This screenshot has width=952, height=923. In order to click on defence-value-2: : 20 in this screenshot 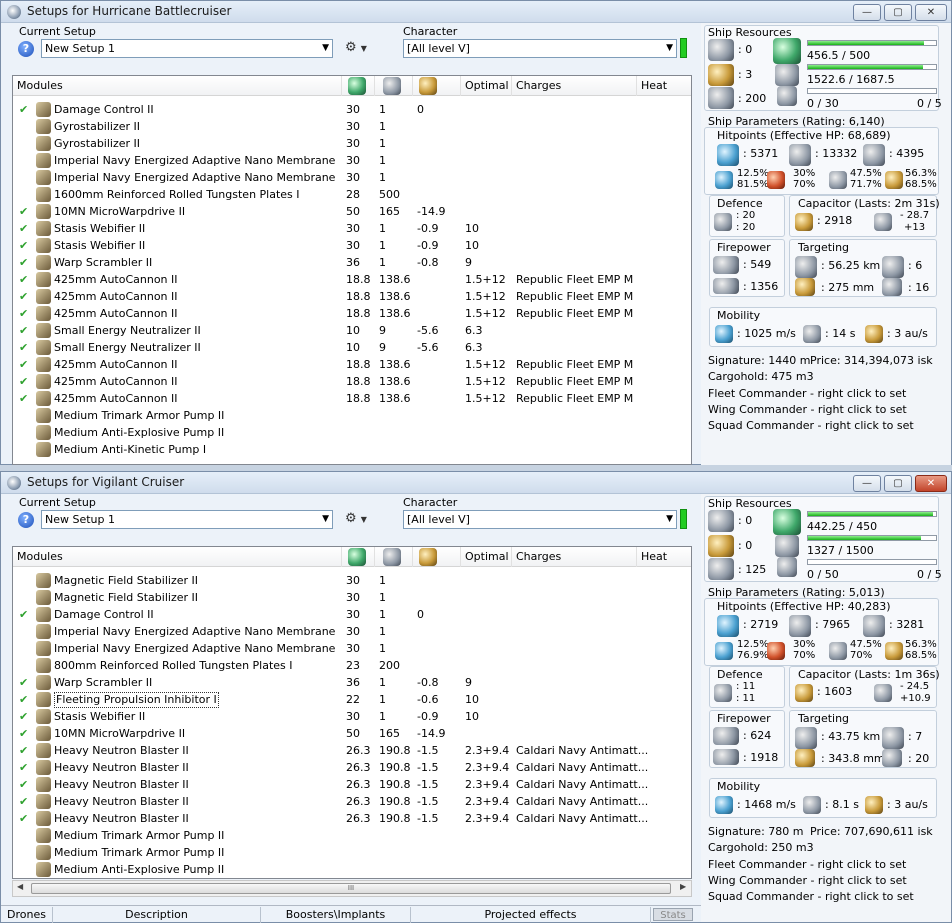, I will do `click(746, 227)`.